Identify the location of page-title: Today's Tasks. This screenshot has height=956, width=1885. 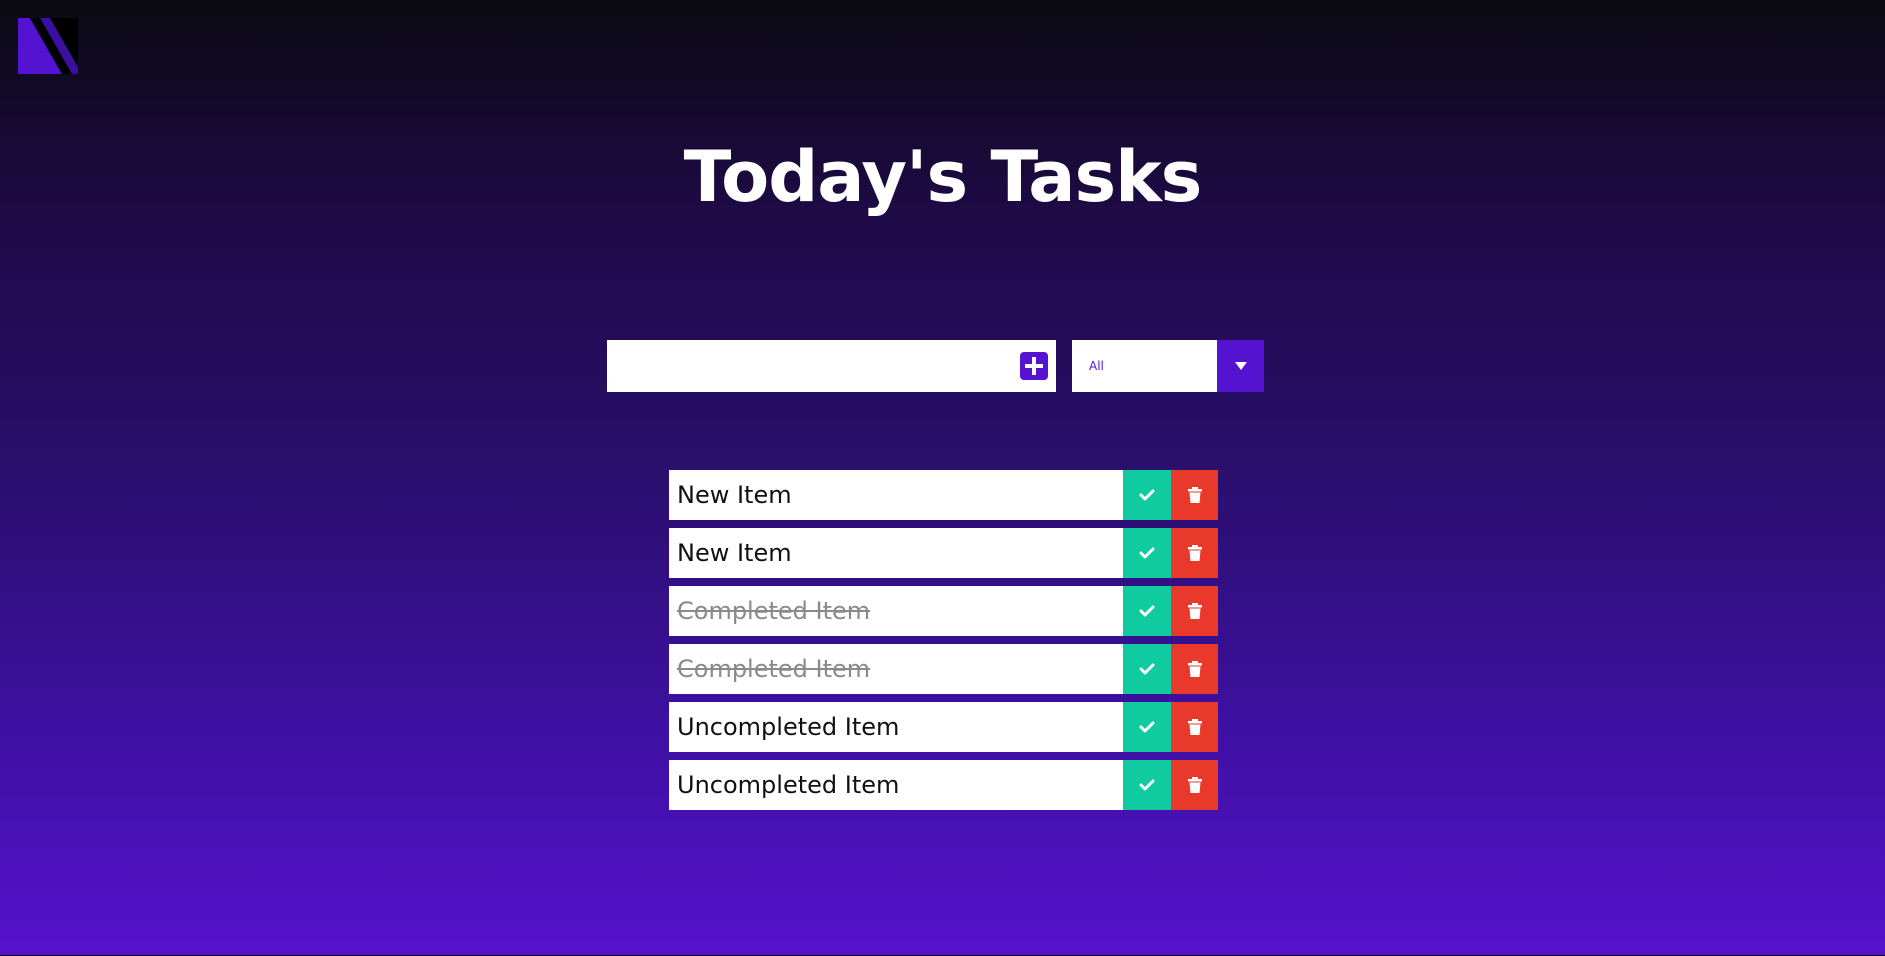
(943, 177).